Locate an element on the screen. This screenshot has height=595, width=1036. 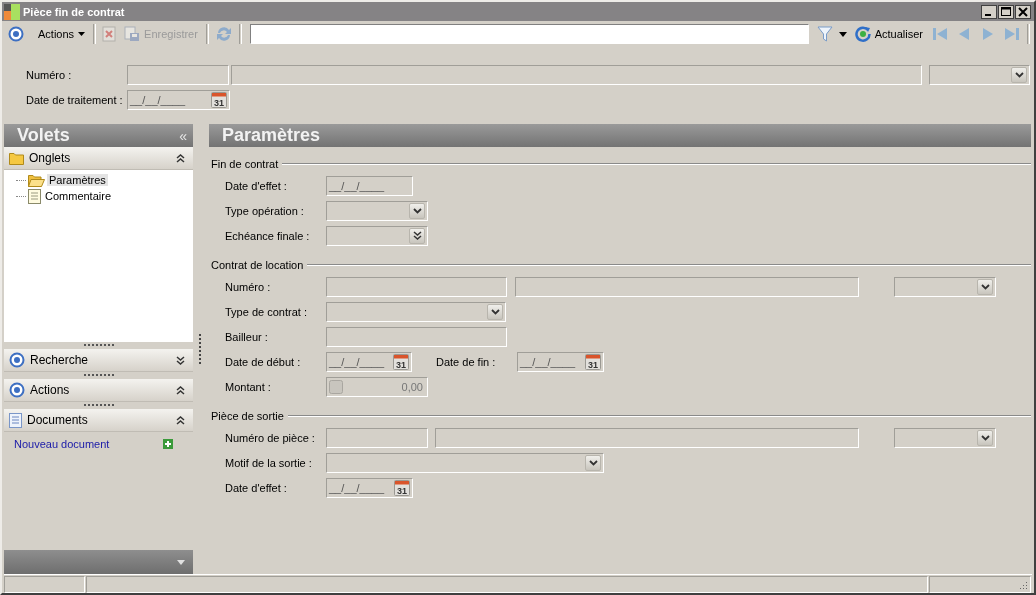
new-document-link: Nouveau document is located at coordinates (62, 444).